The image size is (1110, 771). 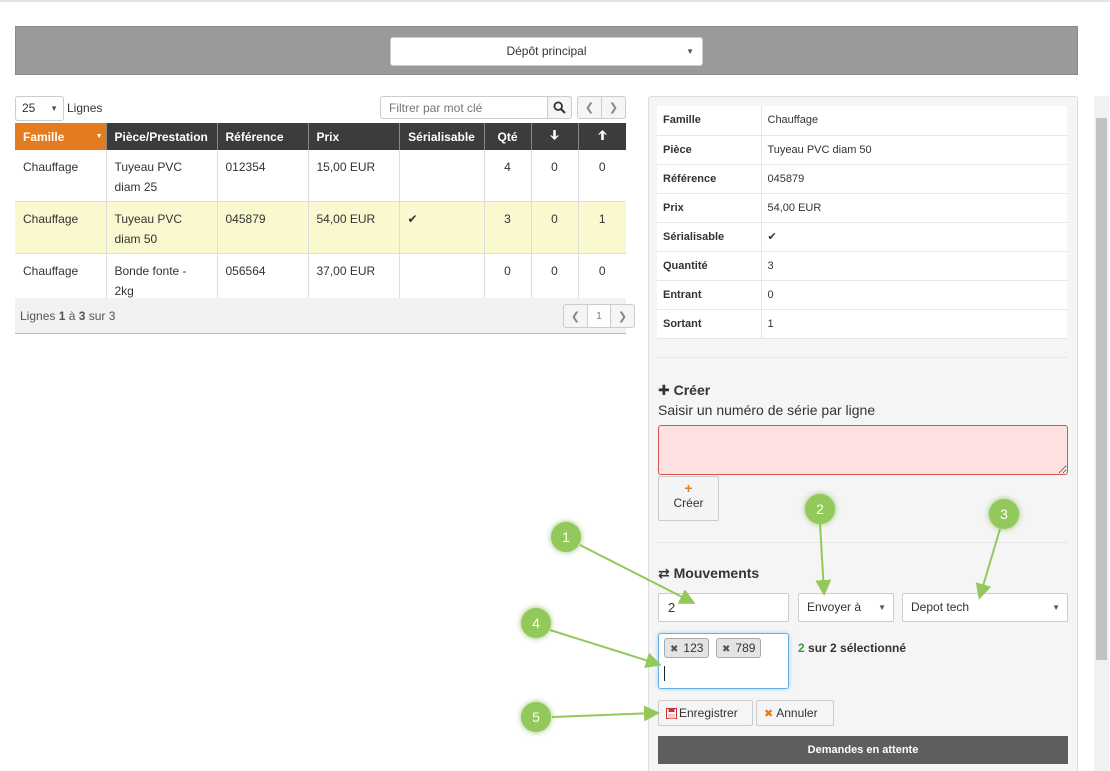 I want to click on detail-row: Famille Chauffage, so click(x=862, y=121).